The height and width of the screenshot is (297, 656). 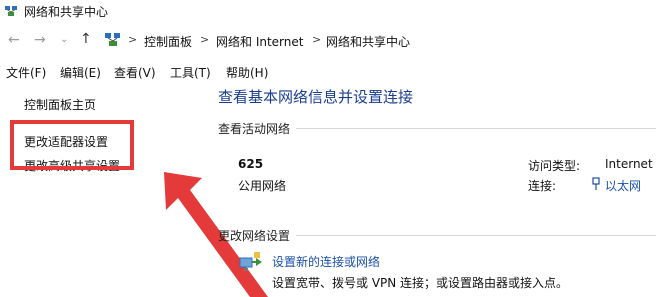 I want to click on new-connection-icon, so click(x=251, y=263).